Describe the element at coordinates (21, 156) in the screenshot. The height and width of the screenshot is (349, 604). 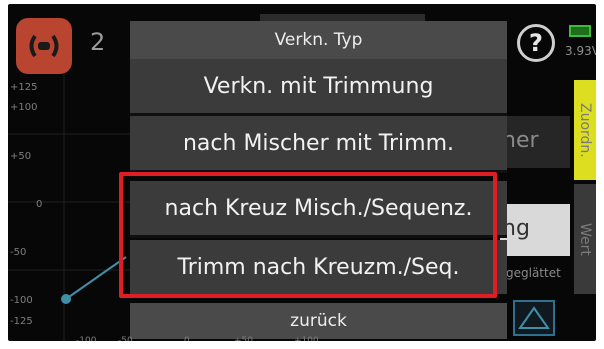
I see `y-axis-label: +50` at that location.